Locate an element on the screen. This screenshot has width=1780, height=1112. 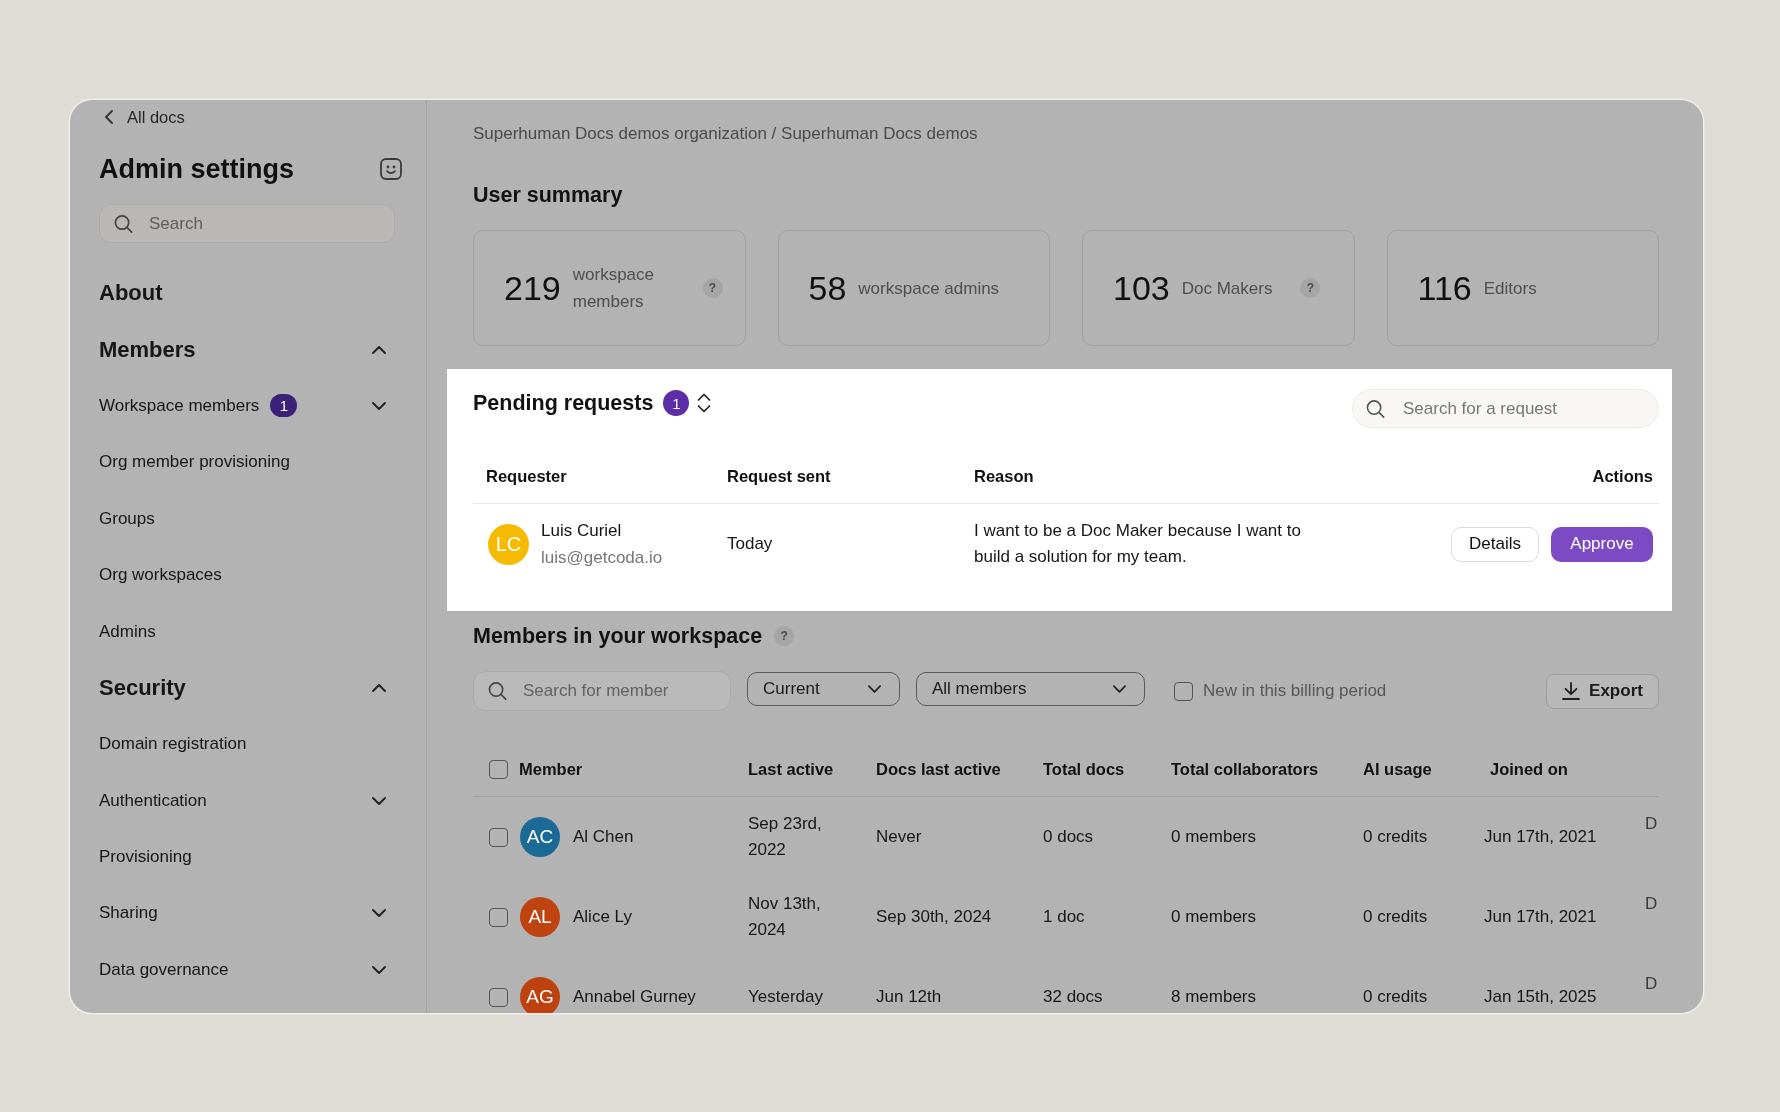
table-cell-text: Never is located at coordinates (899, 837).